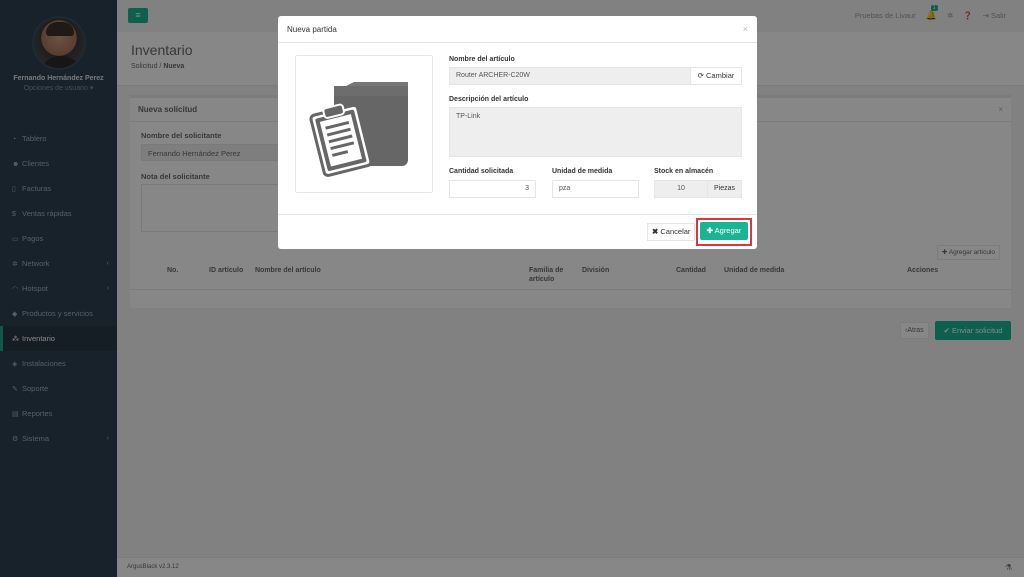 The height and width of the screenshot is (577, 1024). Describe the element at coordinates (681, 189) in the screenshot. I see `stock-field: 10` at that location.